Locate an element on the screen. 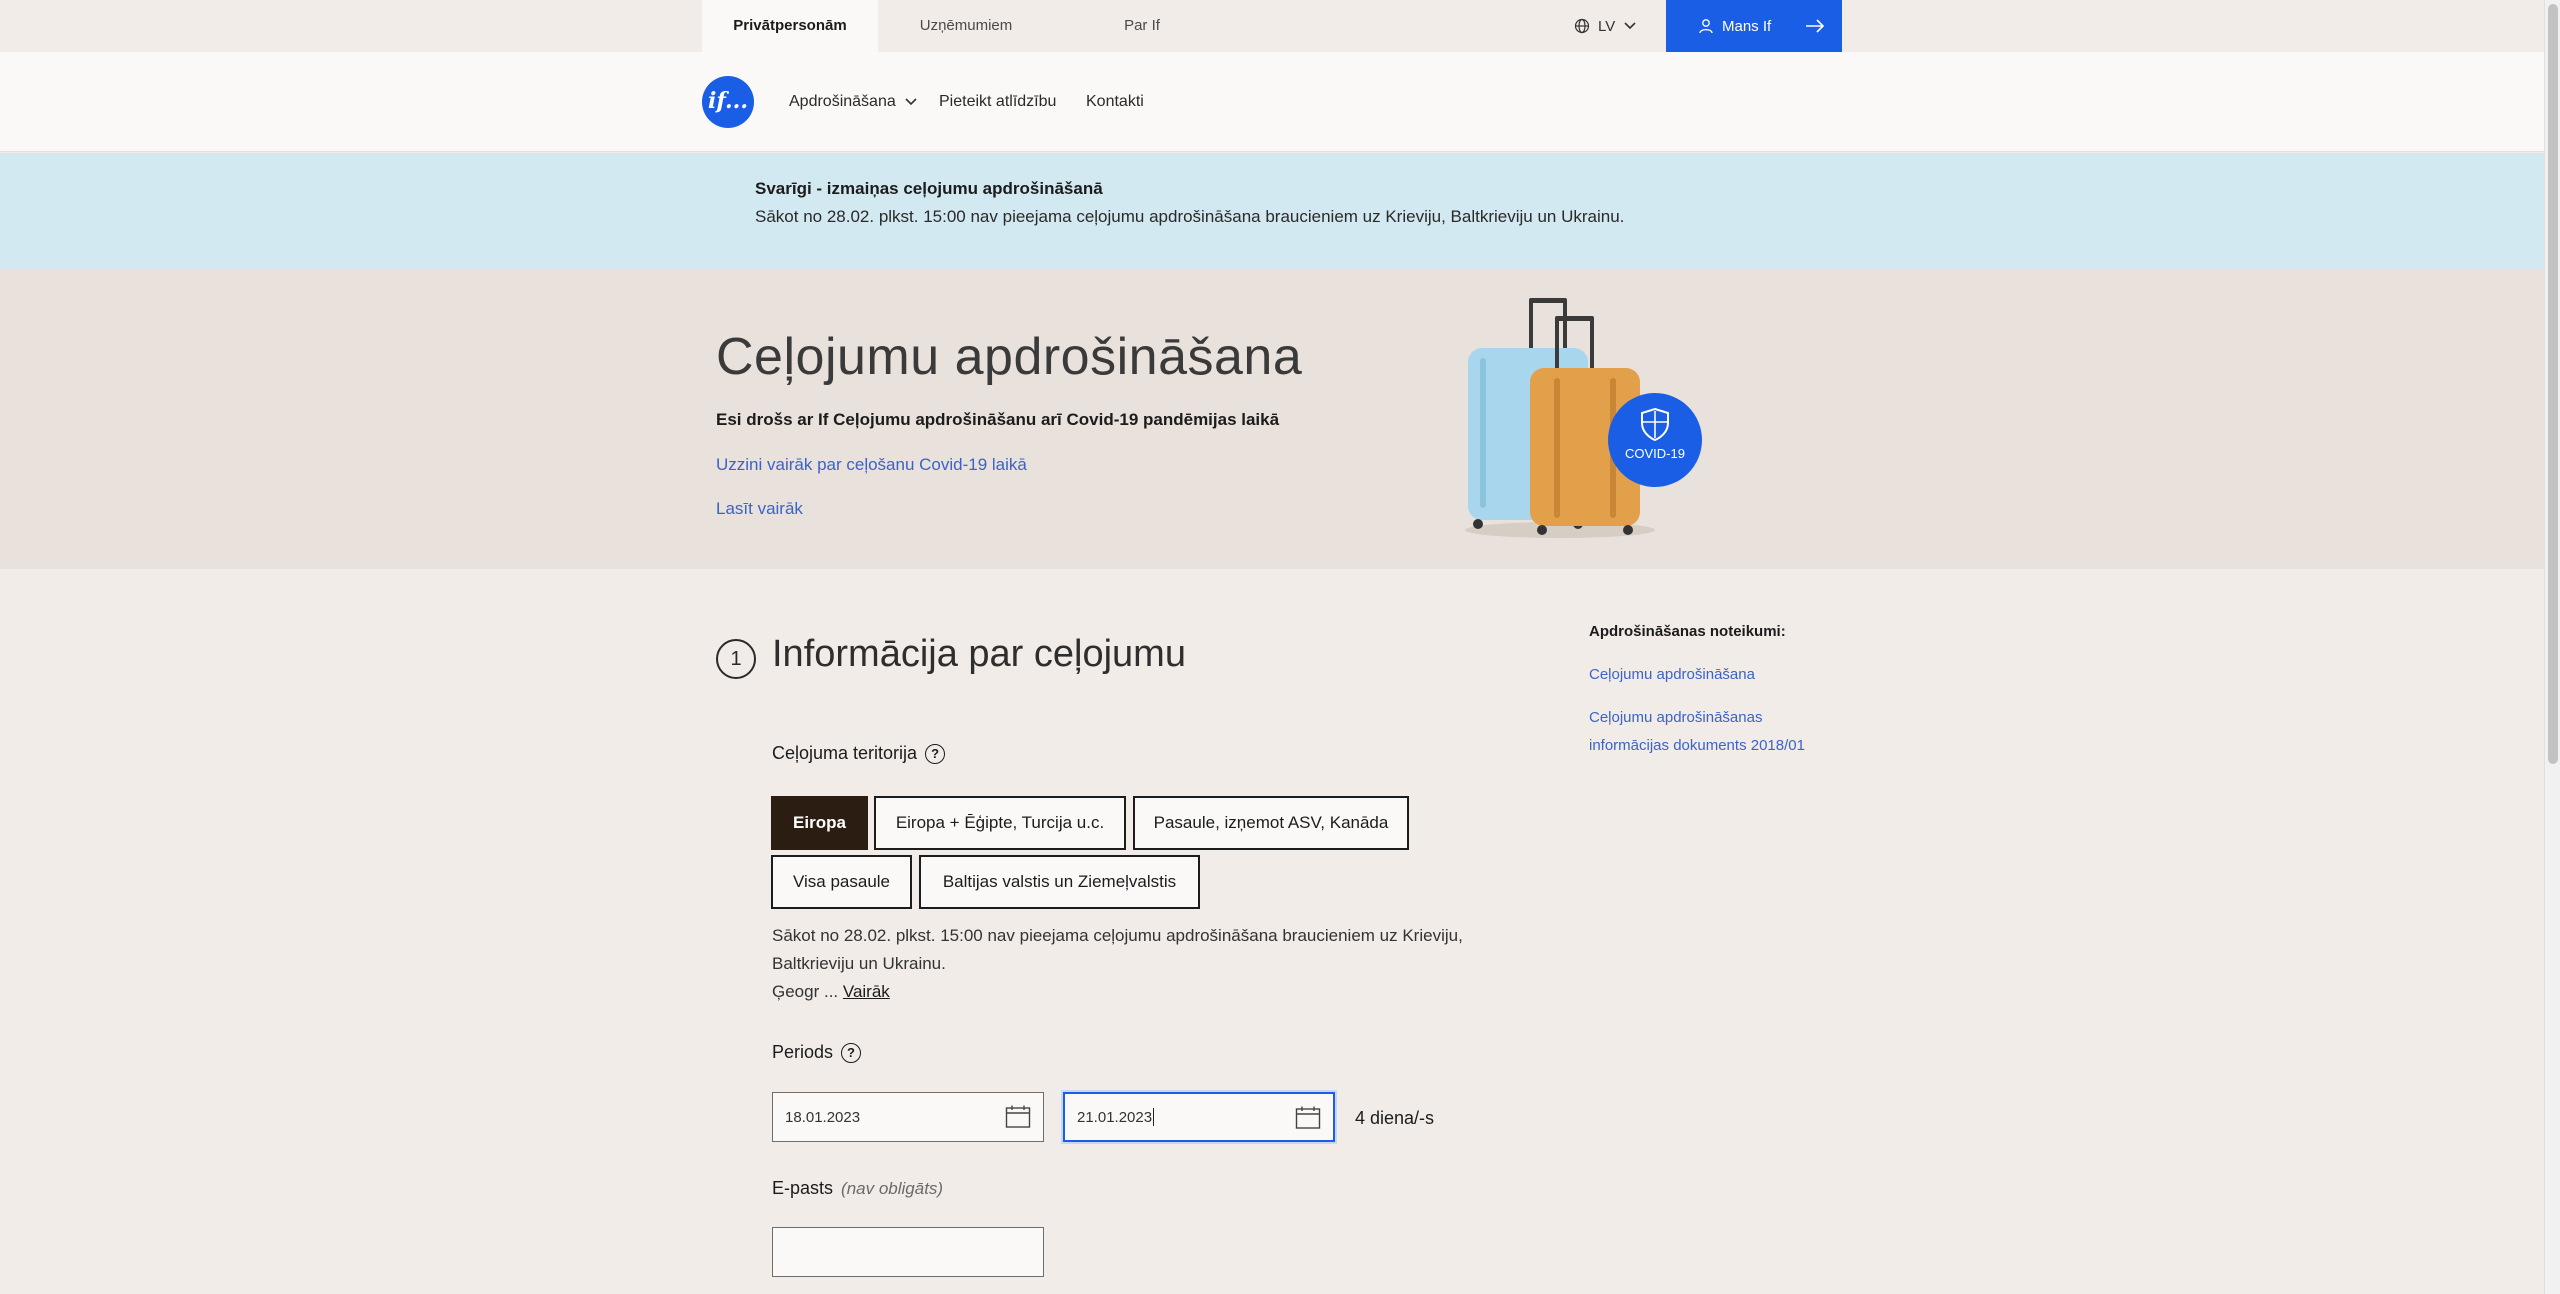 The image size is (2560, 1294). days-count: 4 diena/-s is located at coordinates (1395, 1118).